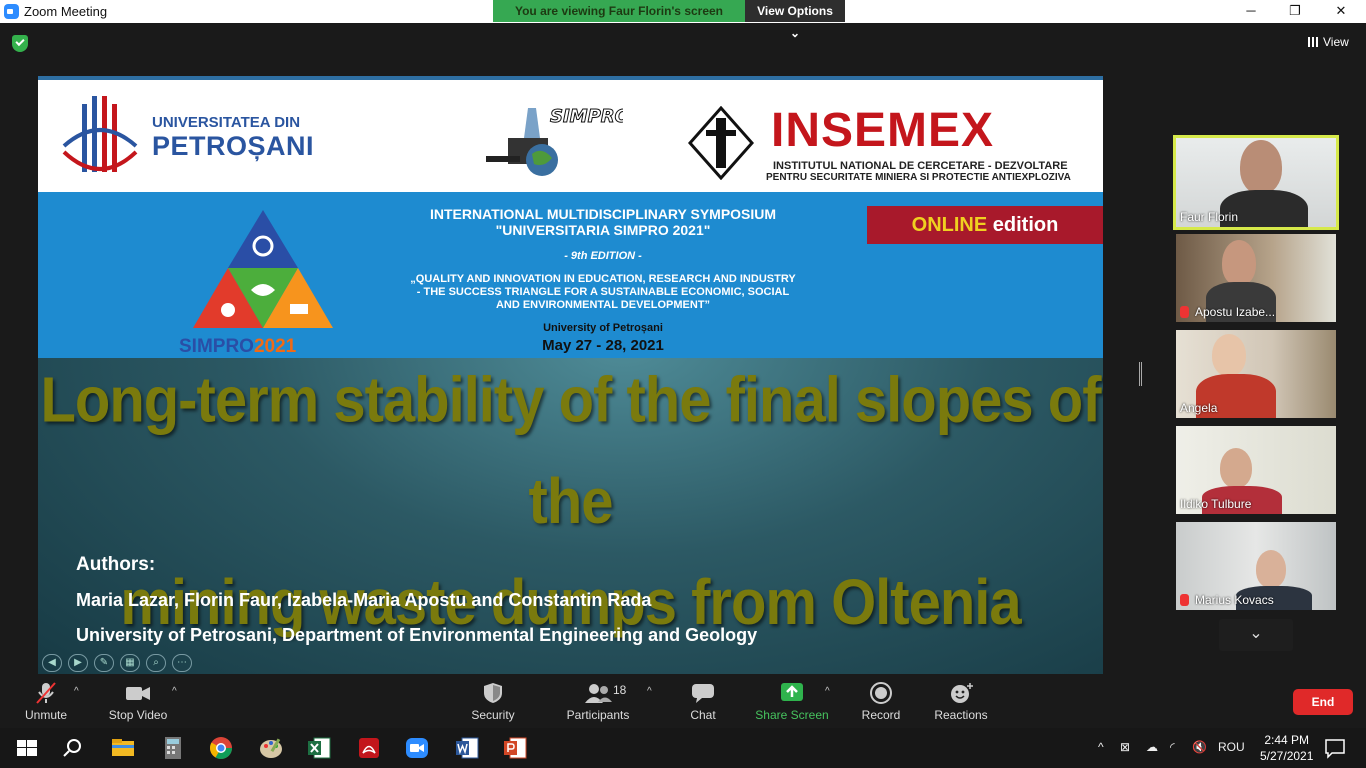 The image size is (1366, 768). Describe the element at coordinates (1023, 225) in the screenshot. I see `online-rest: edition` at that location.